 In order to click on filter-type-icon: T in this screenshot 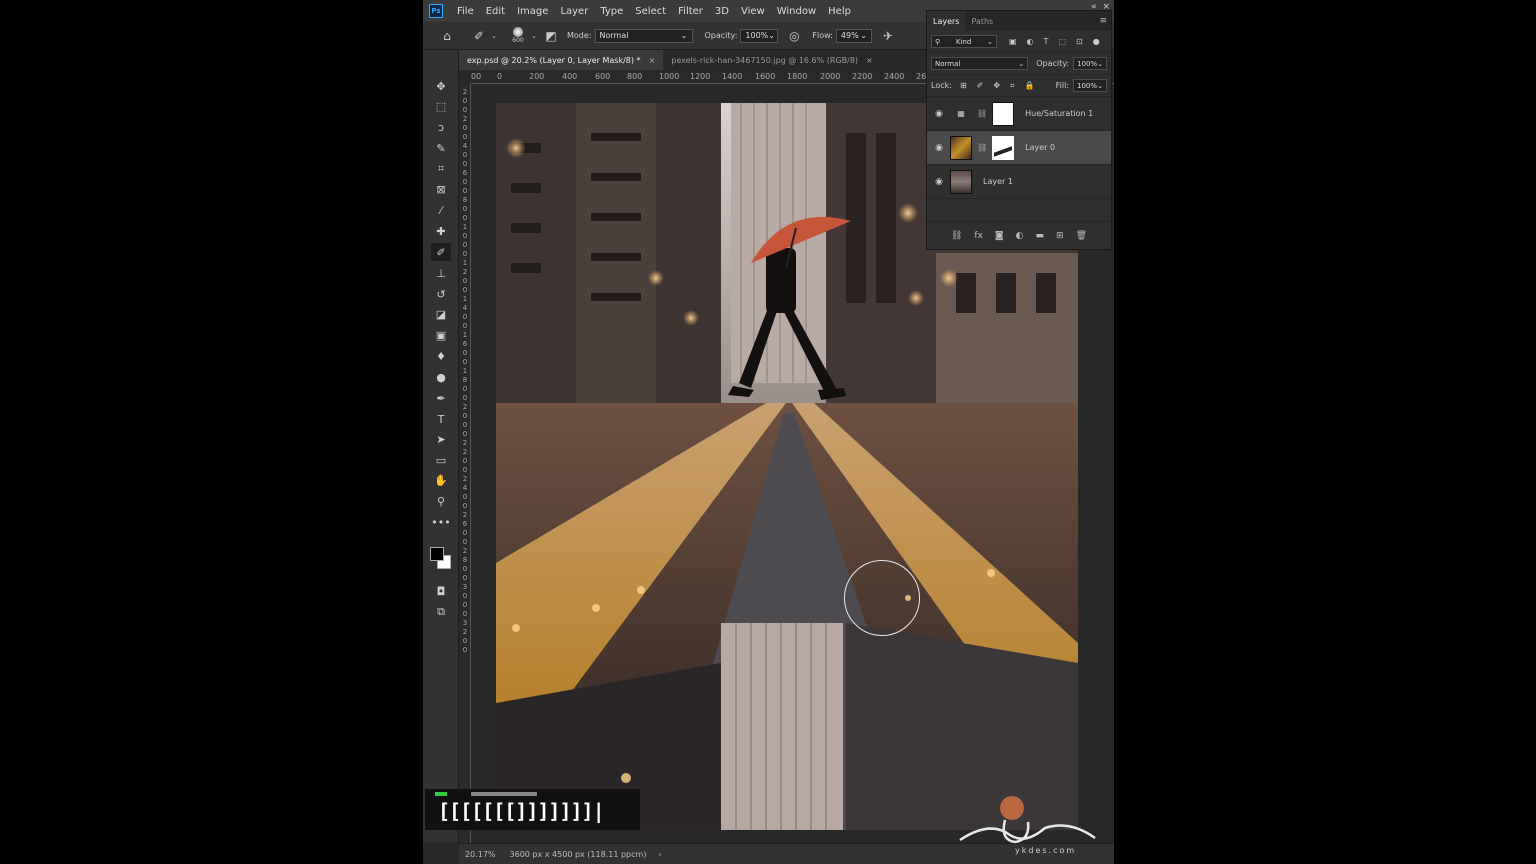, I will do `click(1046, 41)`.